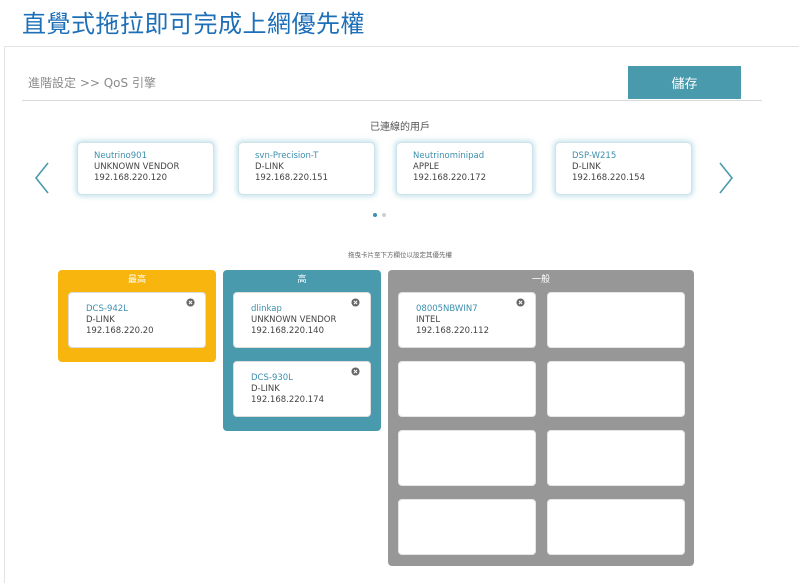  Describe the element at coordinates (120, 156) in the screenshot. I see `device-name: Neutrino901` at that location.